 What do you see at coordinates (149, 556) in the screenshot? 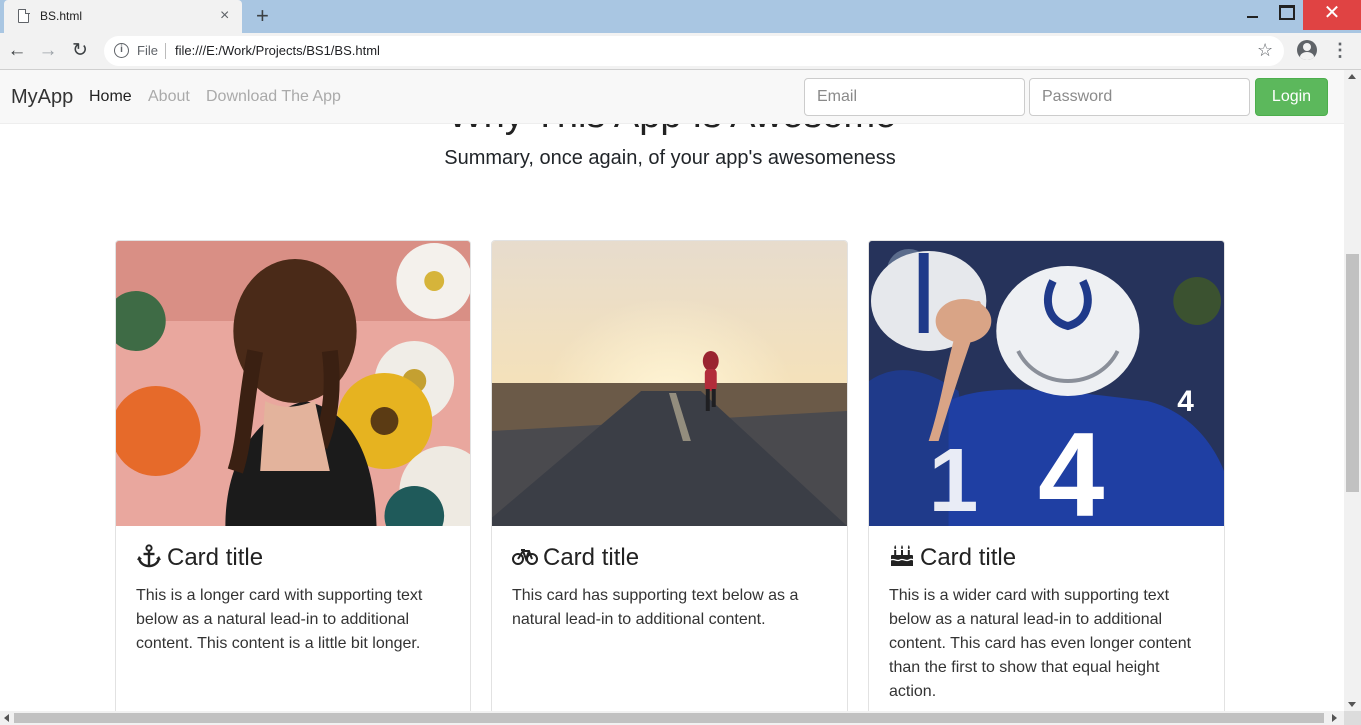
I see `anchor-icon` at bounding box center [149, 556].